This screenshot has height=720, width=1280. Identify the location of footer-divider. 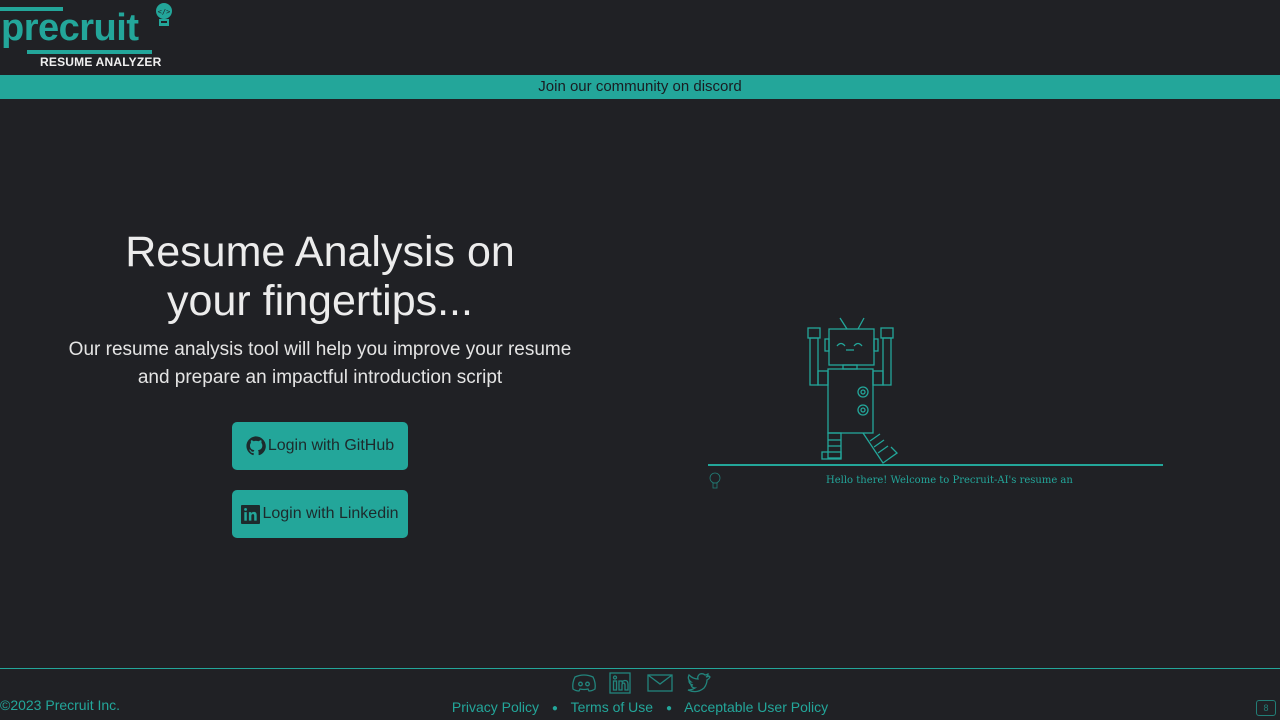
(640, 668).